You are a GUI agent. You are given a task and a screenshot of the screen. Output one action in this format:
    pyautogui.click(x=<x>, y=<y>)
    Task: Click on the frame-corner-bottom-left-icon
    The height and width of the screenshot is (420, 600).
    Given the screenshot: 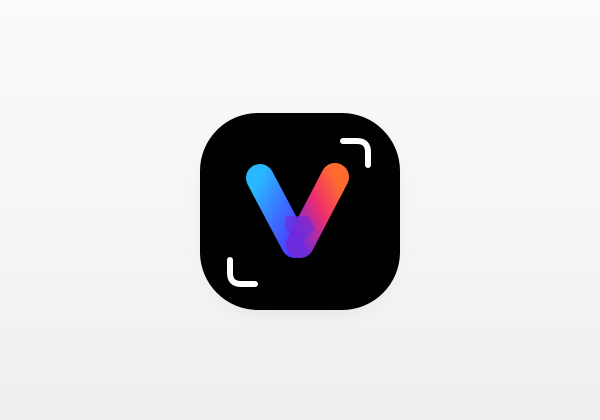 What is the action you would take?
    pyautogui.click(x=242, y=272)
    